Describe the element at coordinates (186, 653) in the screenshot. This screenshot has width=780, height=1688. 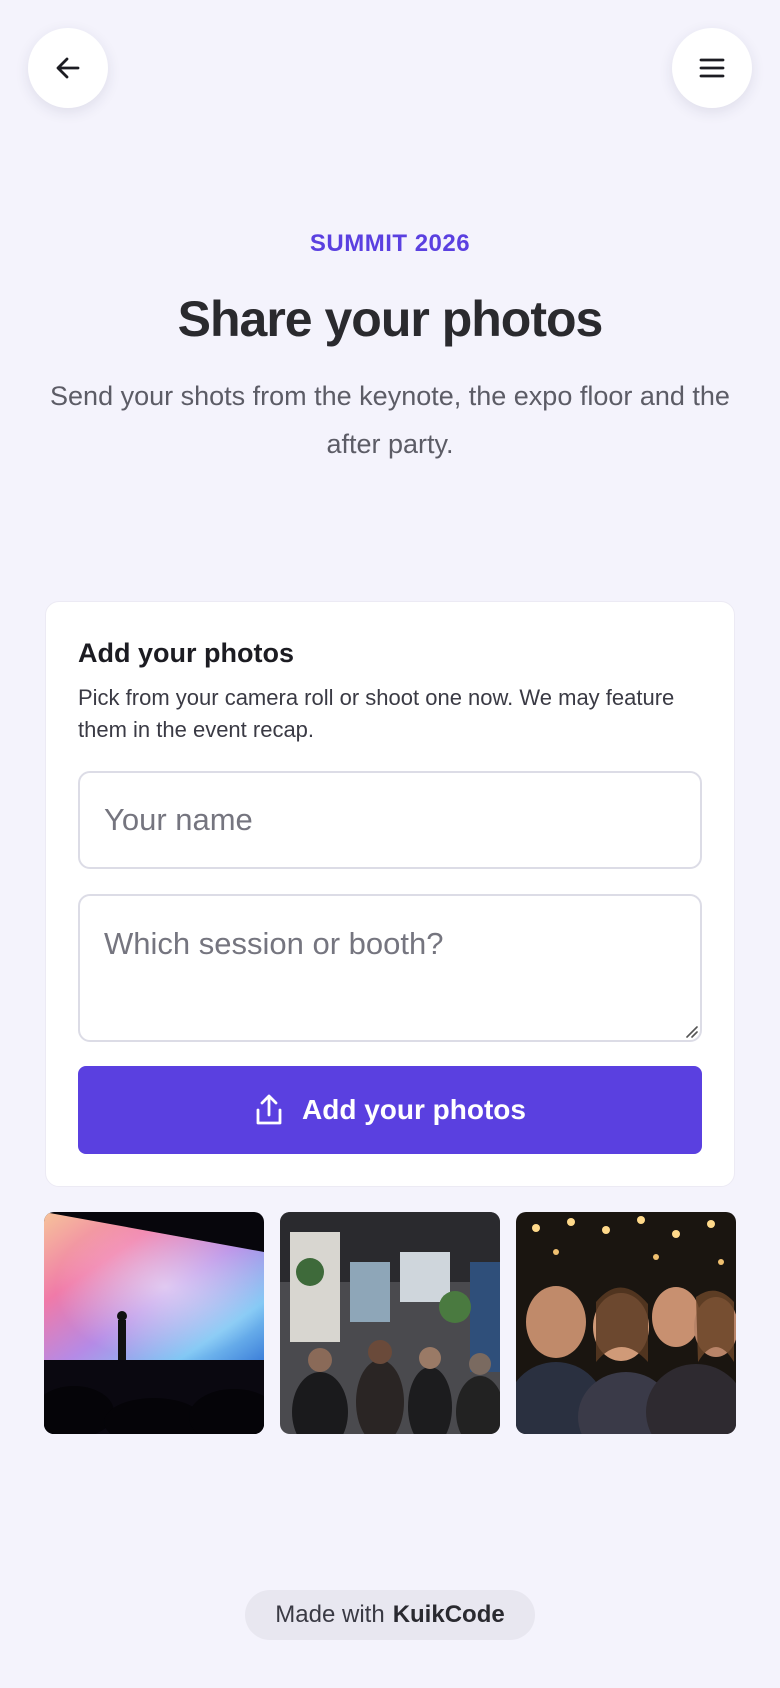
I see `card-title: Add your photos` at that location.